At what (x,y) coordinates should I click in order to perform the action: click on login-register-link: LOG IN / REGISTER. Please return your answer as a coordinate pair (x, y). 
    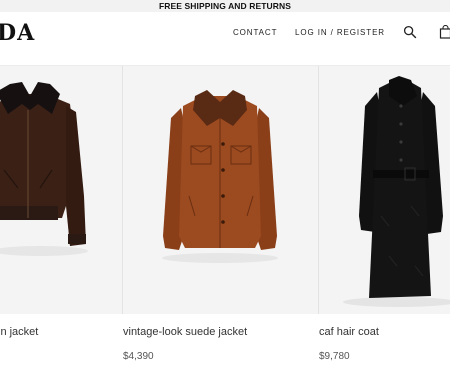
    Looking at the image, I should click on (340, 33).